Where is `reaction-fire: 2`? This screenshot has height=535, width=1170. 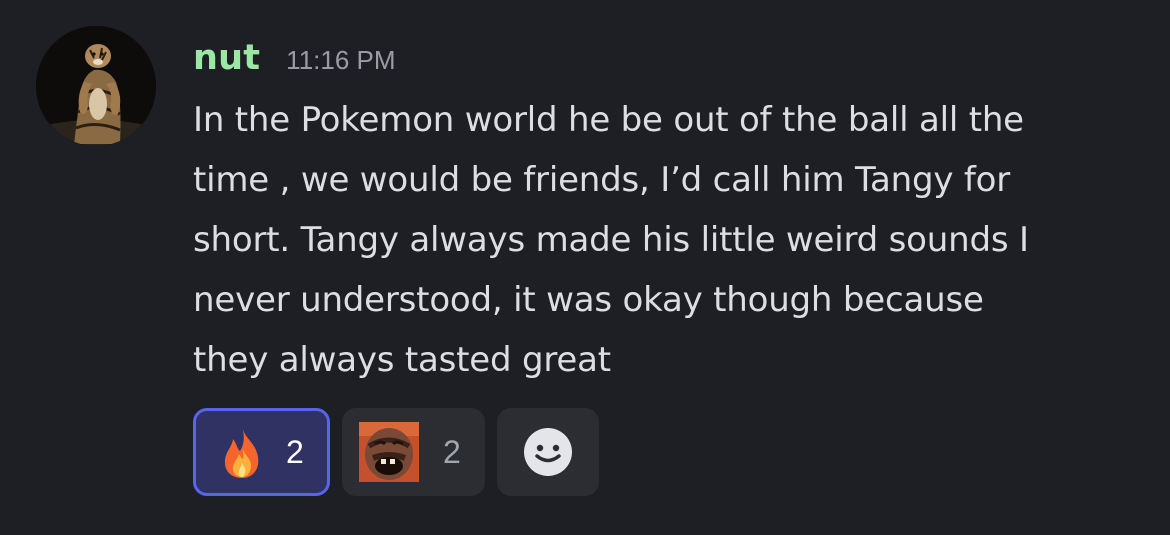
reaction-fire: 2 is located at coordinates (261, 452).